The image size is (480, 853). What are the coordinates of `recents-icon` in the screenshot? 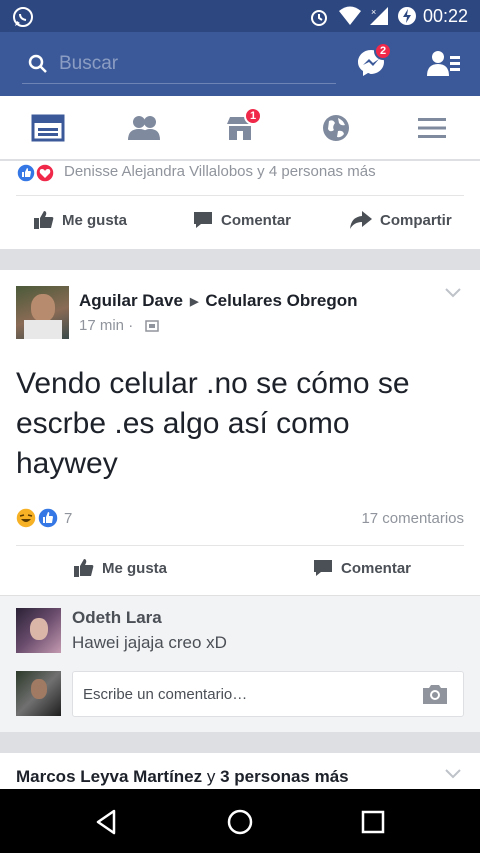 It's located at (373, 822).